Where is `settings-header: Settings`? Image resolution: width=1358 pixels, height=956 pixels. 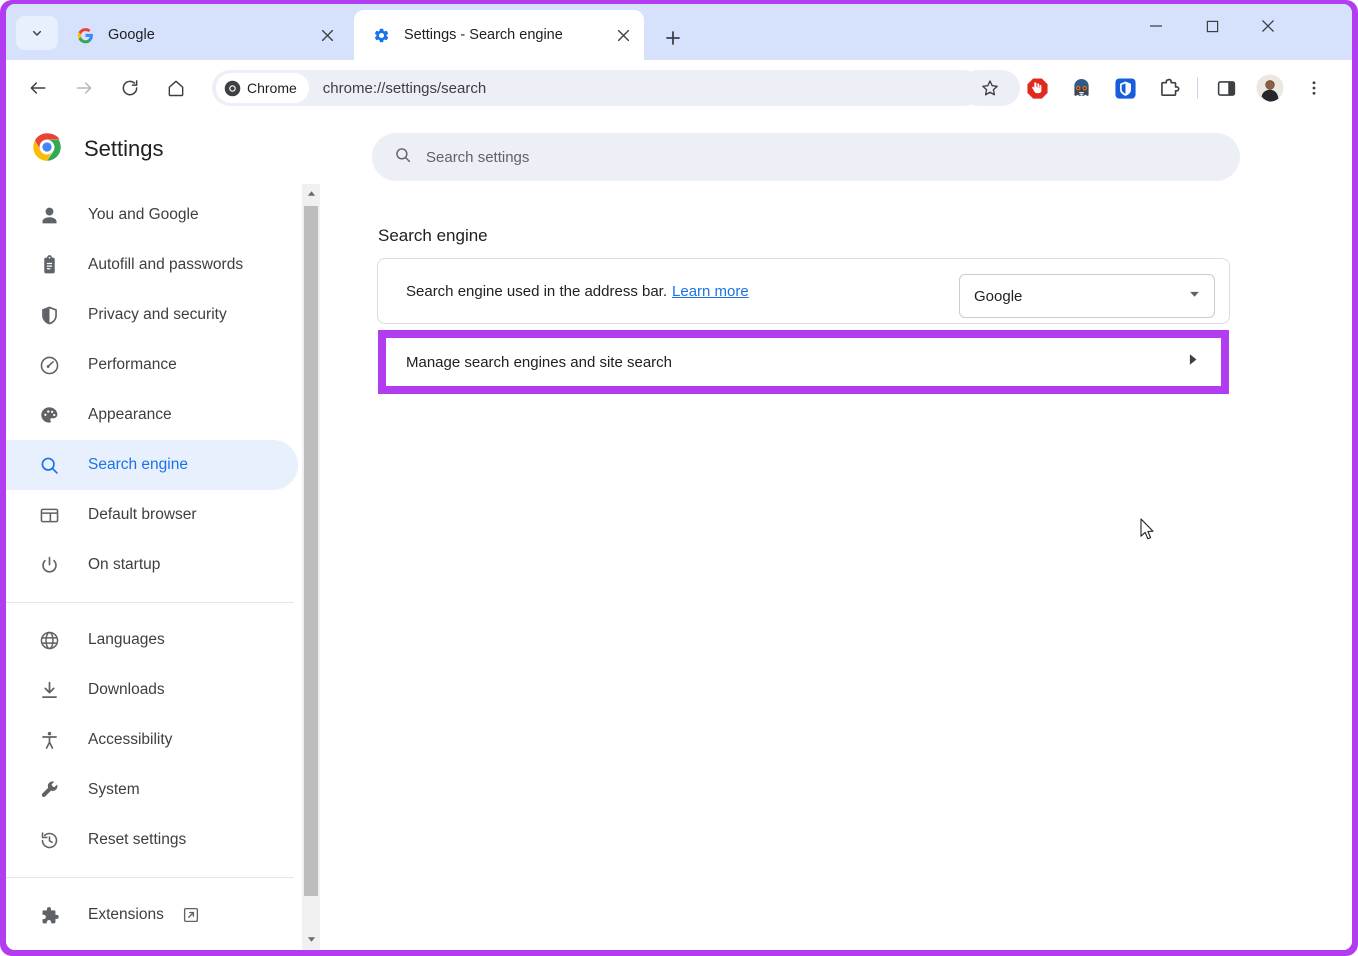 settings-header: Settings is located at coordinates (156, 149).